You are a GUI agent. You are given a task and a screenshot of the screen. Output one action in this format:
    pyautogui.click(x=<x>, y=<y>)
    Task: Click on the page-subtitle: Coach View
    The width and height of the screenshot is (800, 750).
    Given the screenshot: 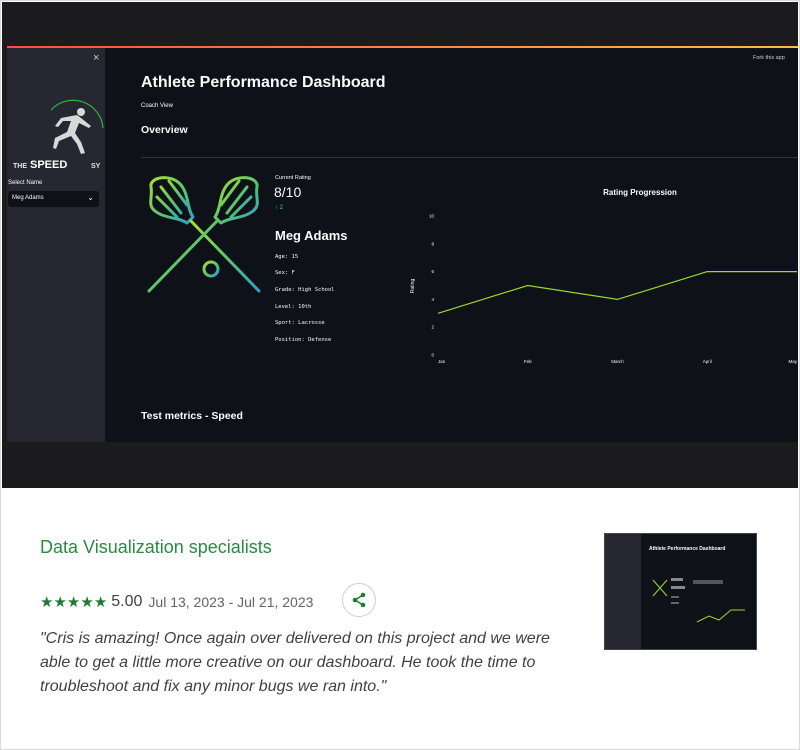 What is the action you would take?
    pyautogui.click(x=157, y=106)
    